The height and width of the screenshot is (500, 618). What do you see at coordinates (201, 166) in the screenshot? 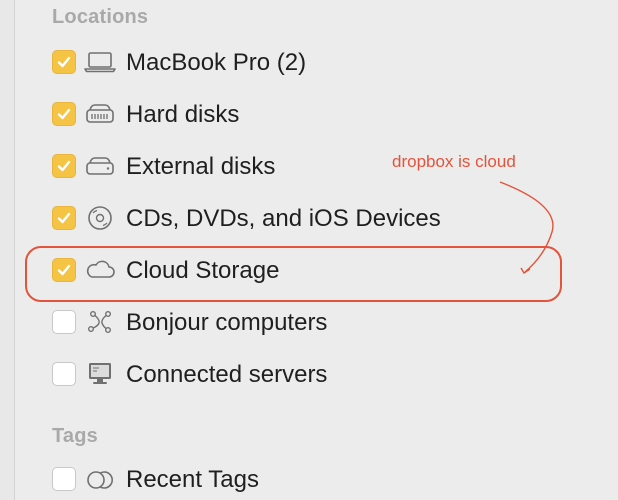
I see `location-label: External disks` at bounding box center [201, 166].